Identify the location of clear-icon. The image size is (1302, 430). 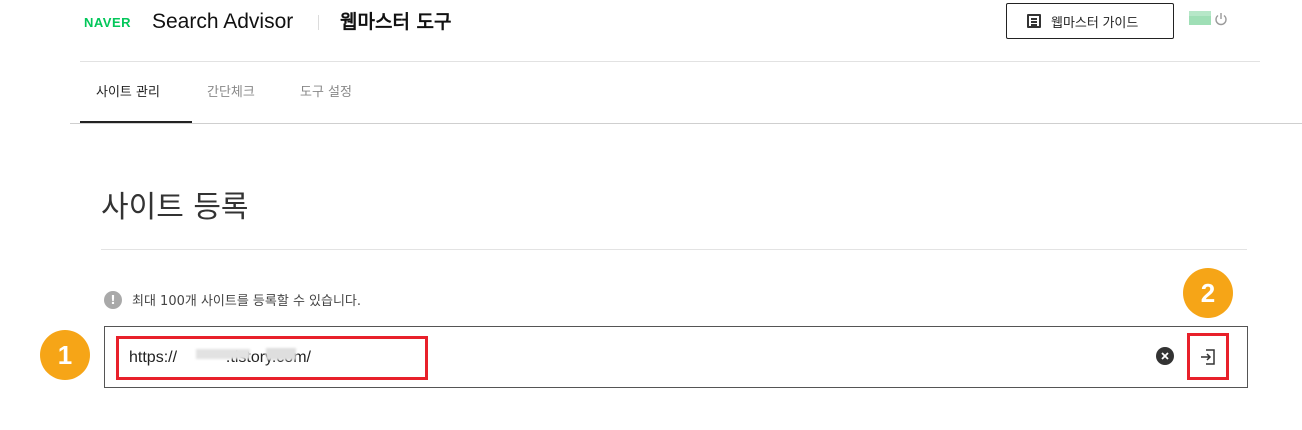
(1165, 356).